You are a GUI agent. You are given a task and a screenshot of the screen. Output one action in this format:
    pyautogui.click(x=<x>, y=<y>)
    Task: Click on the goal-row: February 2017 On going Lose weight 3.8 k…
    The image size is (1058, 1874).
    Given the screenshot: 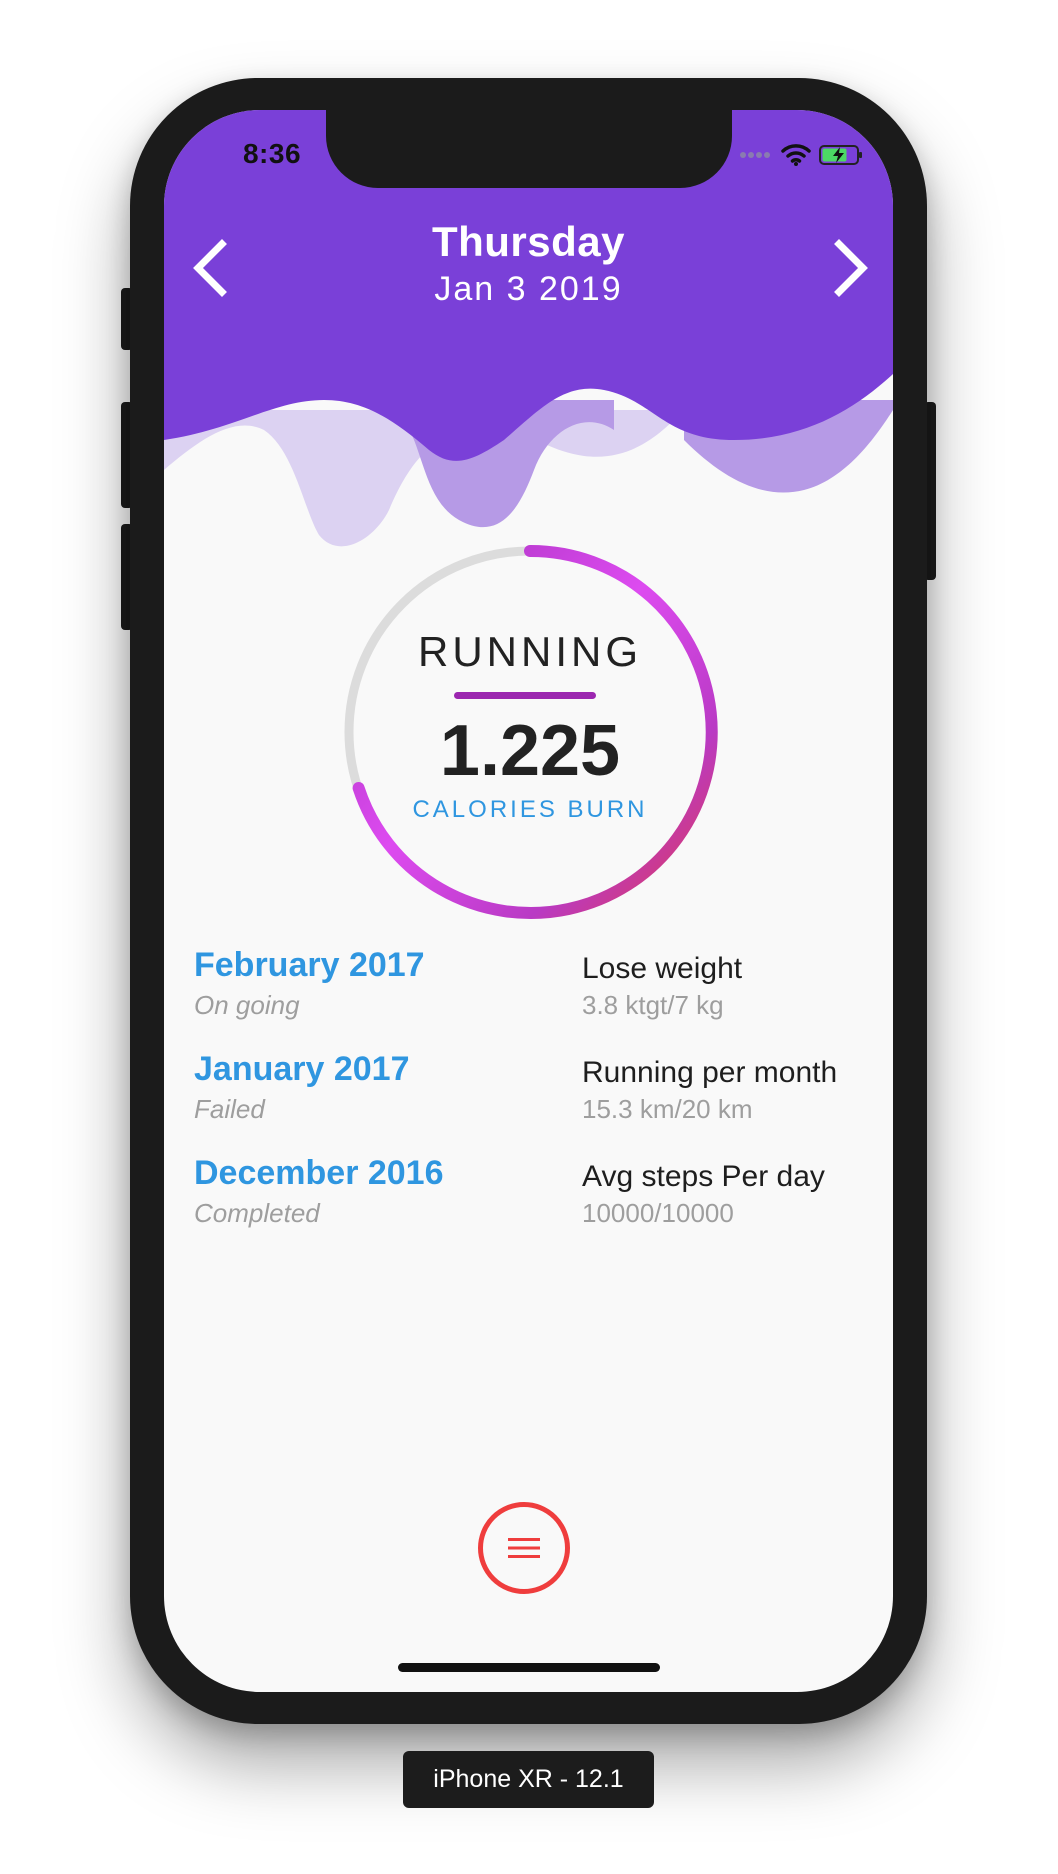 What is the action you would take?
    pyautogui.click(x=529, y=998)
    